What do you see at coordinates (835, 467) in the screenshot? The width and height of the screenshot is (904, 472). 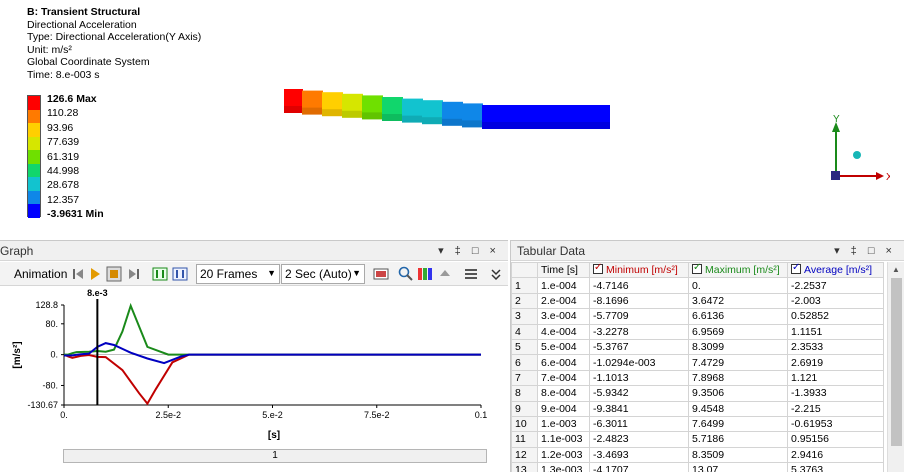 I see `table-cell: 5.3763` at bounding box center [835, 467].